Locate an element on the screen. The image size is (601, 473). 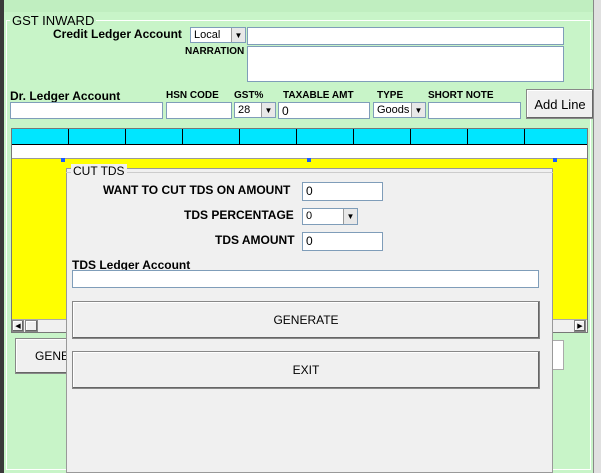
grid-header is located at coordinates (299, 137).